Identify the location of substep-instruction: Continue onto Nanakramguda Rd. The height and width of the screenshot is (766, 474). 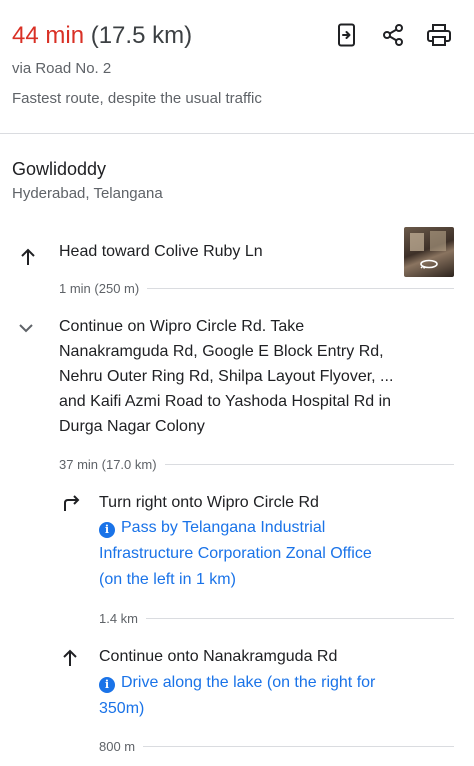
(218, 656).